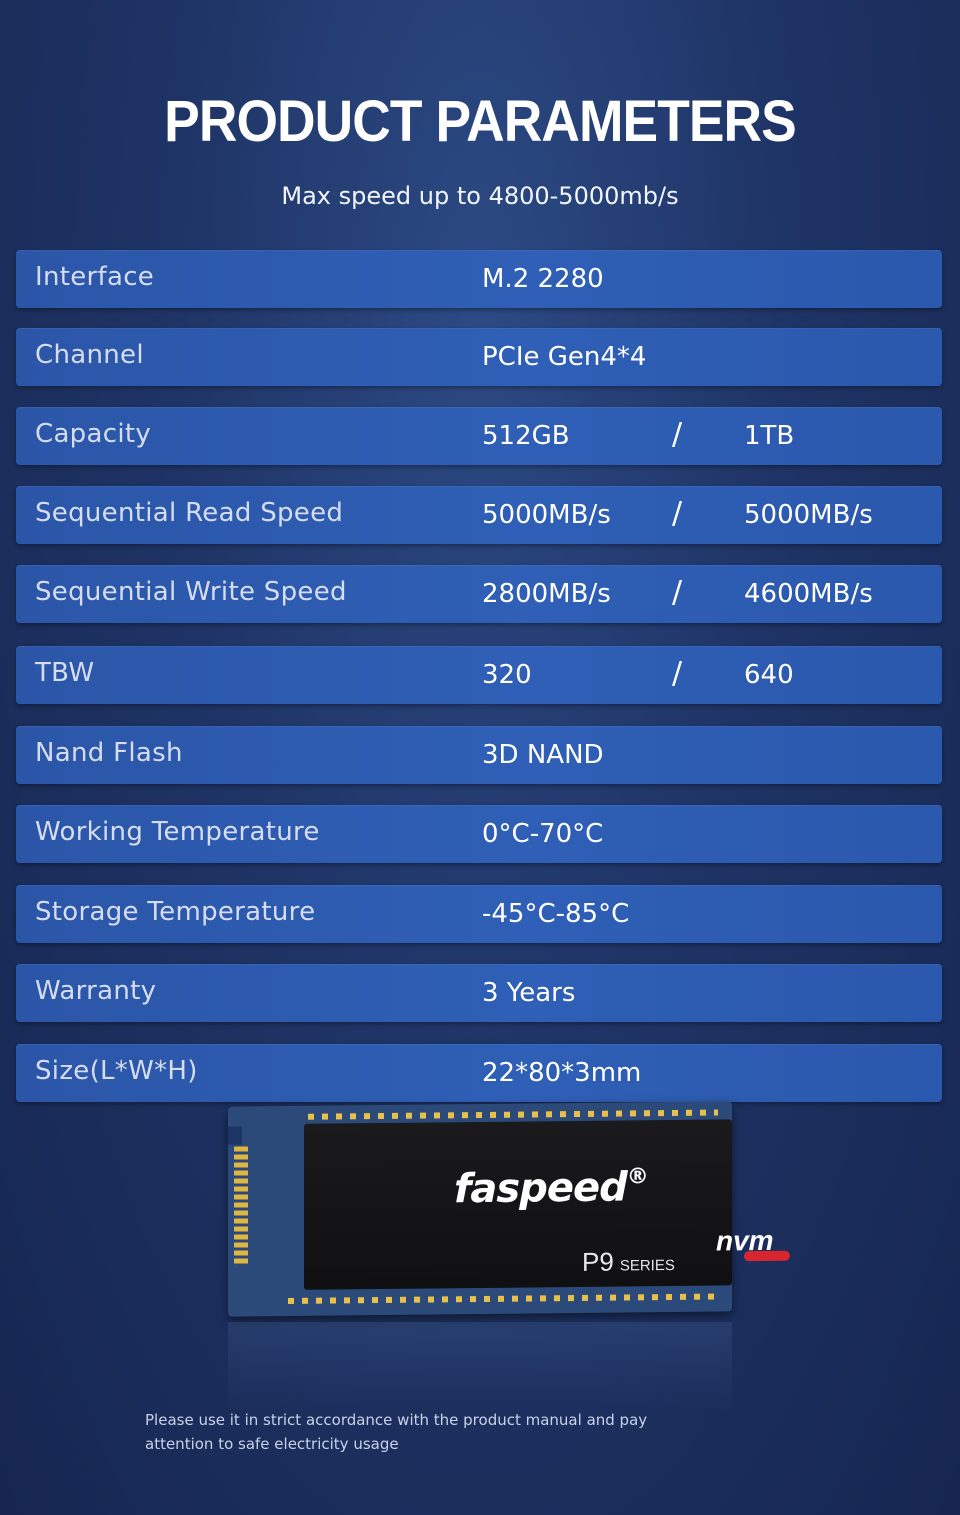 This screenshot has width=960, height=1515. Describe the element at coordinates (808, 515) in the screenshot. I see `param-value-alt: 5000MB/s` at that location.